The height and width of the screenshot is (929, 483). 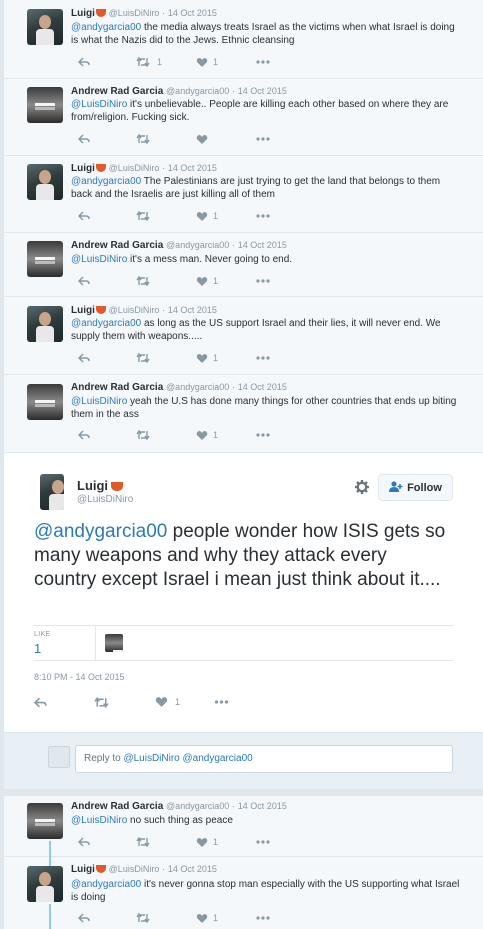 I want to click on liker-avatar, so click(x=114, y=643).